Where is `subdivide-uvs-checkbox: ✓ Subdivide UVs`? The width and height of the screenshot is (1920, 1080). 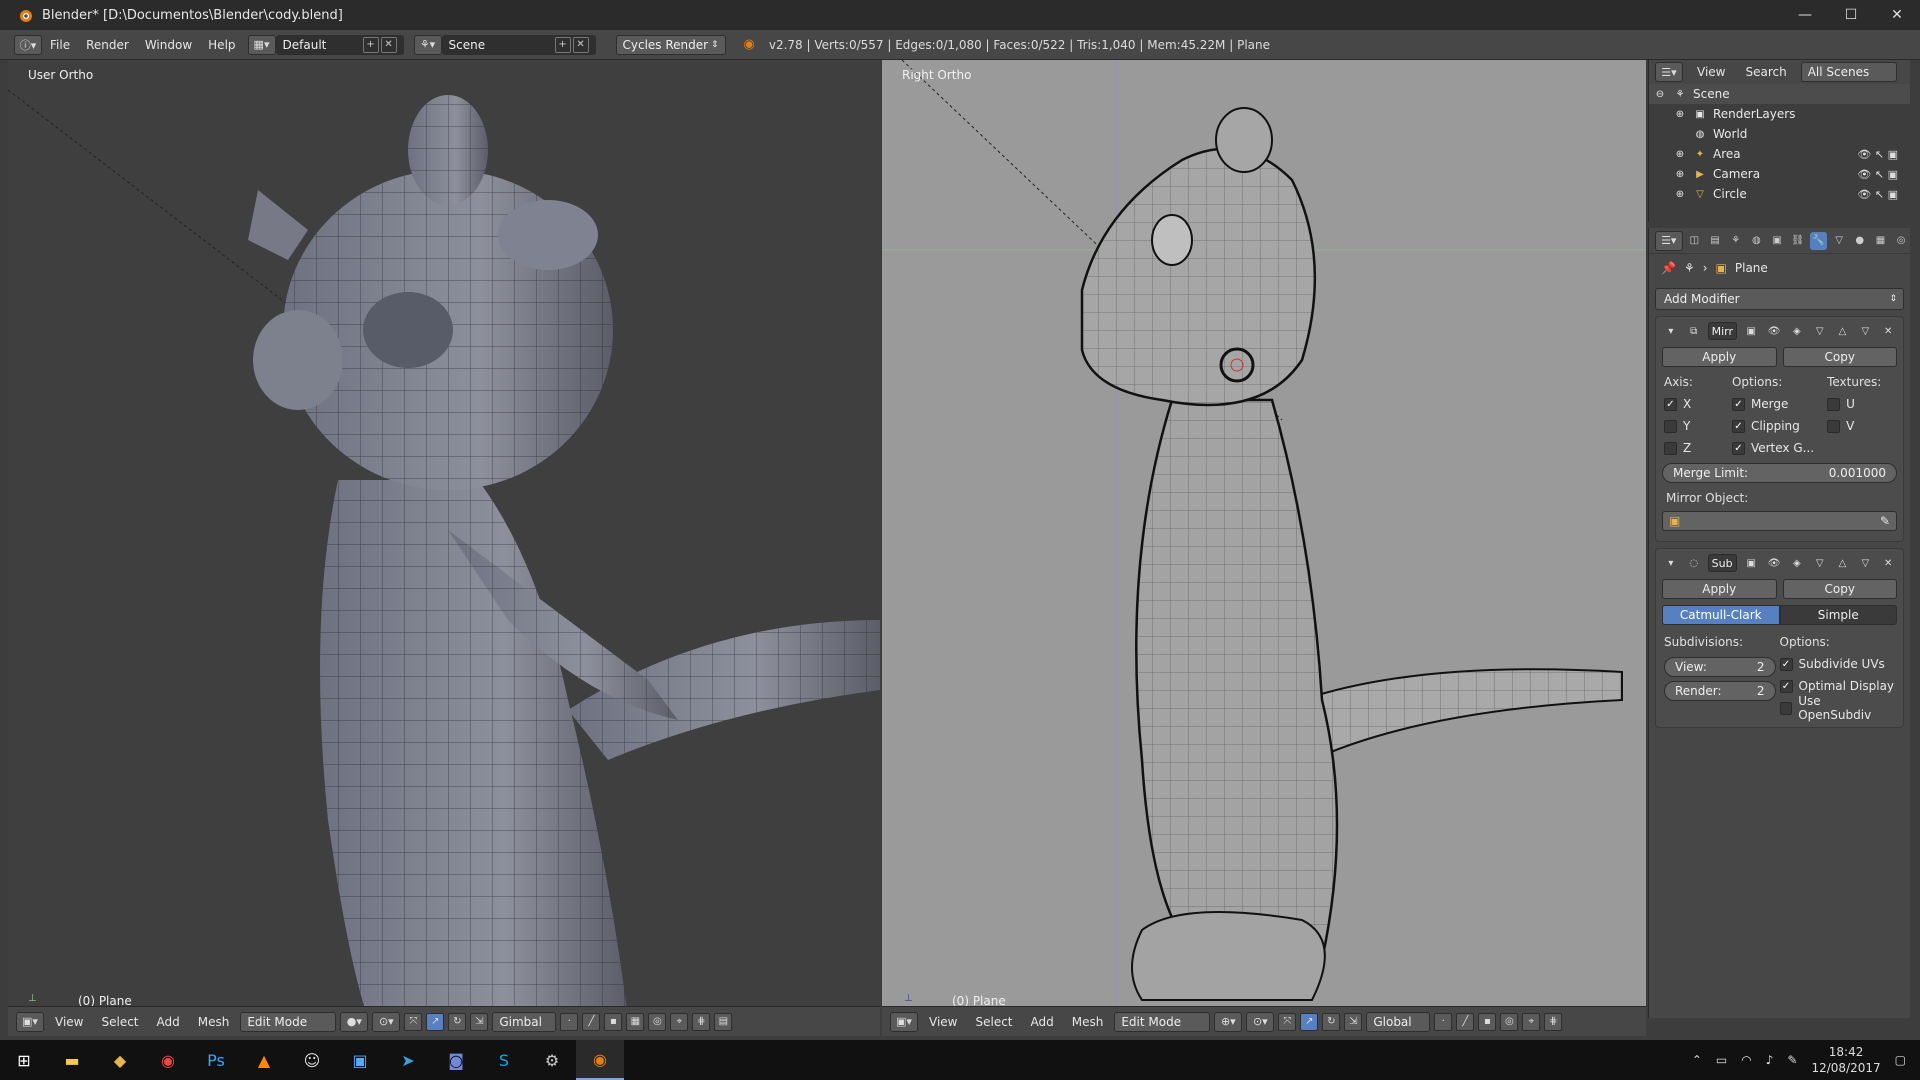
subdivide-uvs-checkbox: ✓ Subdivide UVs is located at coordinates (1837, 664).